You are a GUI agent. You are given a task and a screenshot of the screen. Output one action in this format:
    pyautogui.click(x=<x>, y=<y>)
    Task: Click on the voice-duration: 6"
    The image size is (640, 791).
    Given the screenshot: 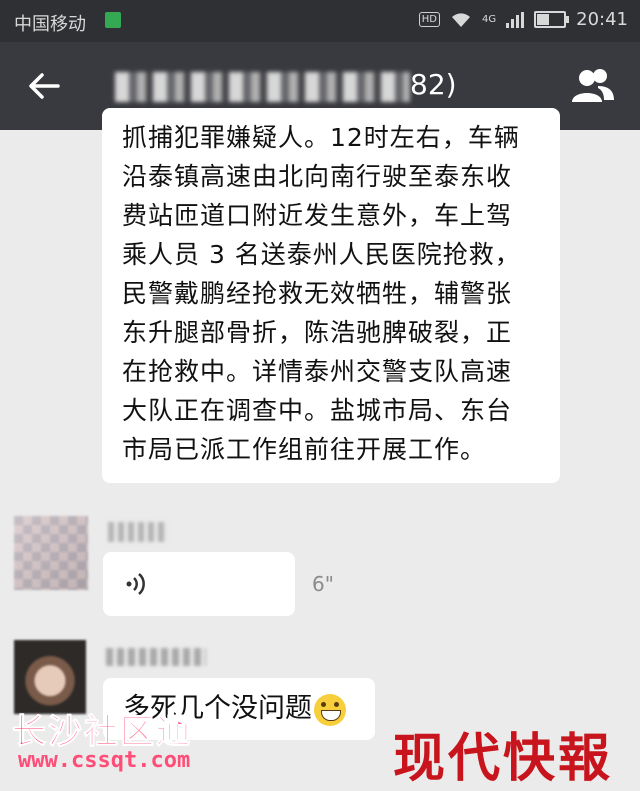 What is the action you would take?
    pyautogui.click(x=323, y=584)
    